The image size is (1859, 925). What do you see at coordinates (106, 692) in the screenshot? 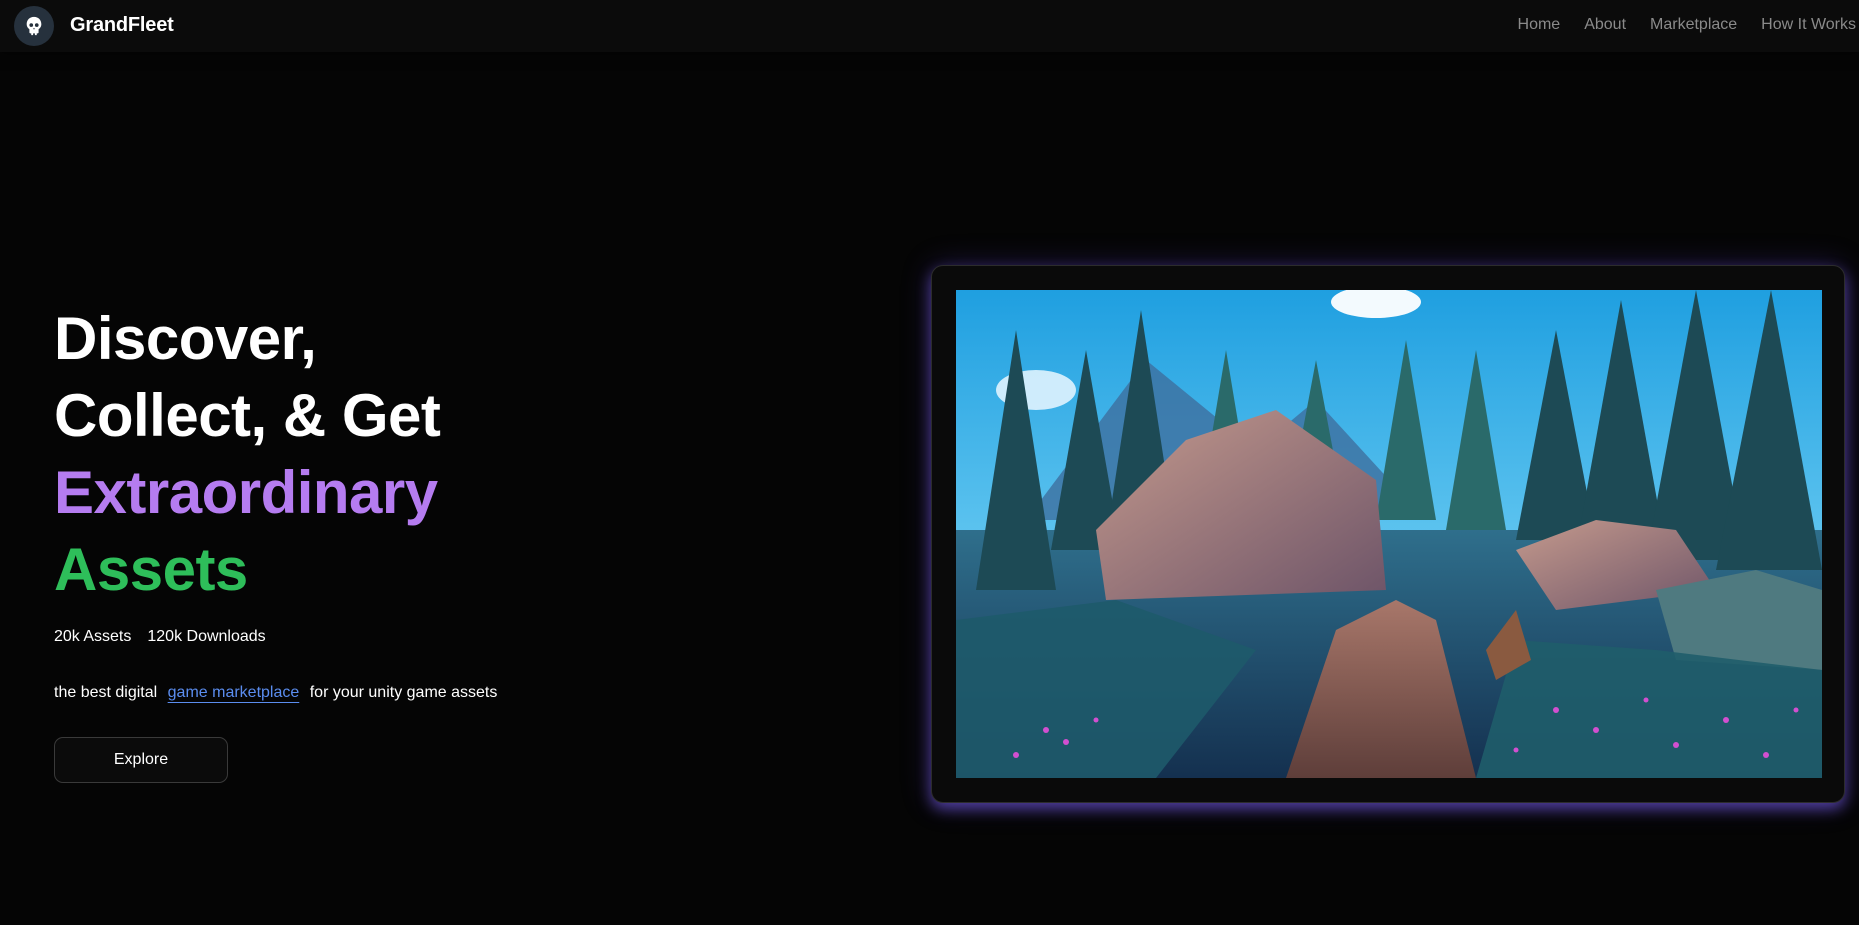
I see `tagline-before: the best digital` at bounding box center [106, 692].